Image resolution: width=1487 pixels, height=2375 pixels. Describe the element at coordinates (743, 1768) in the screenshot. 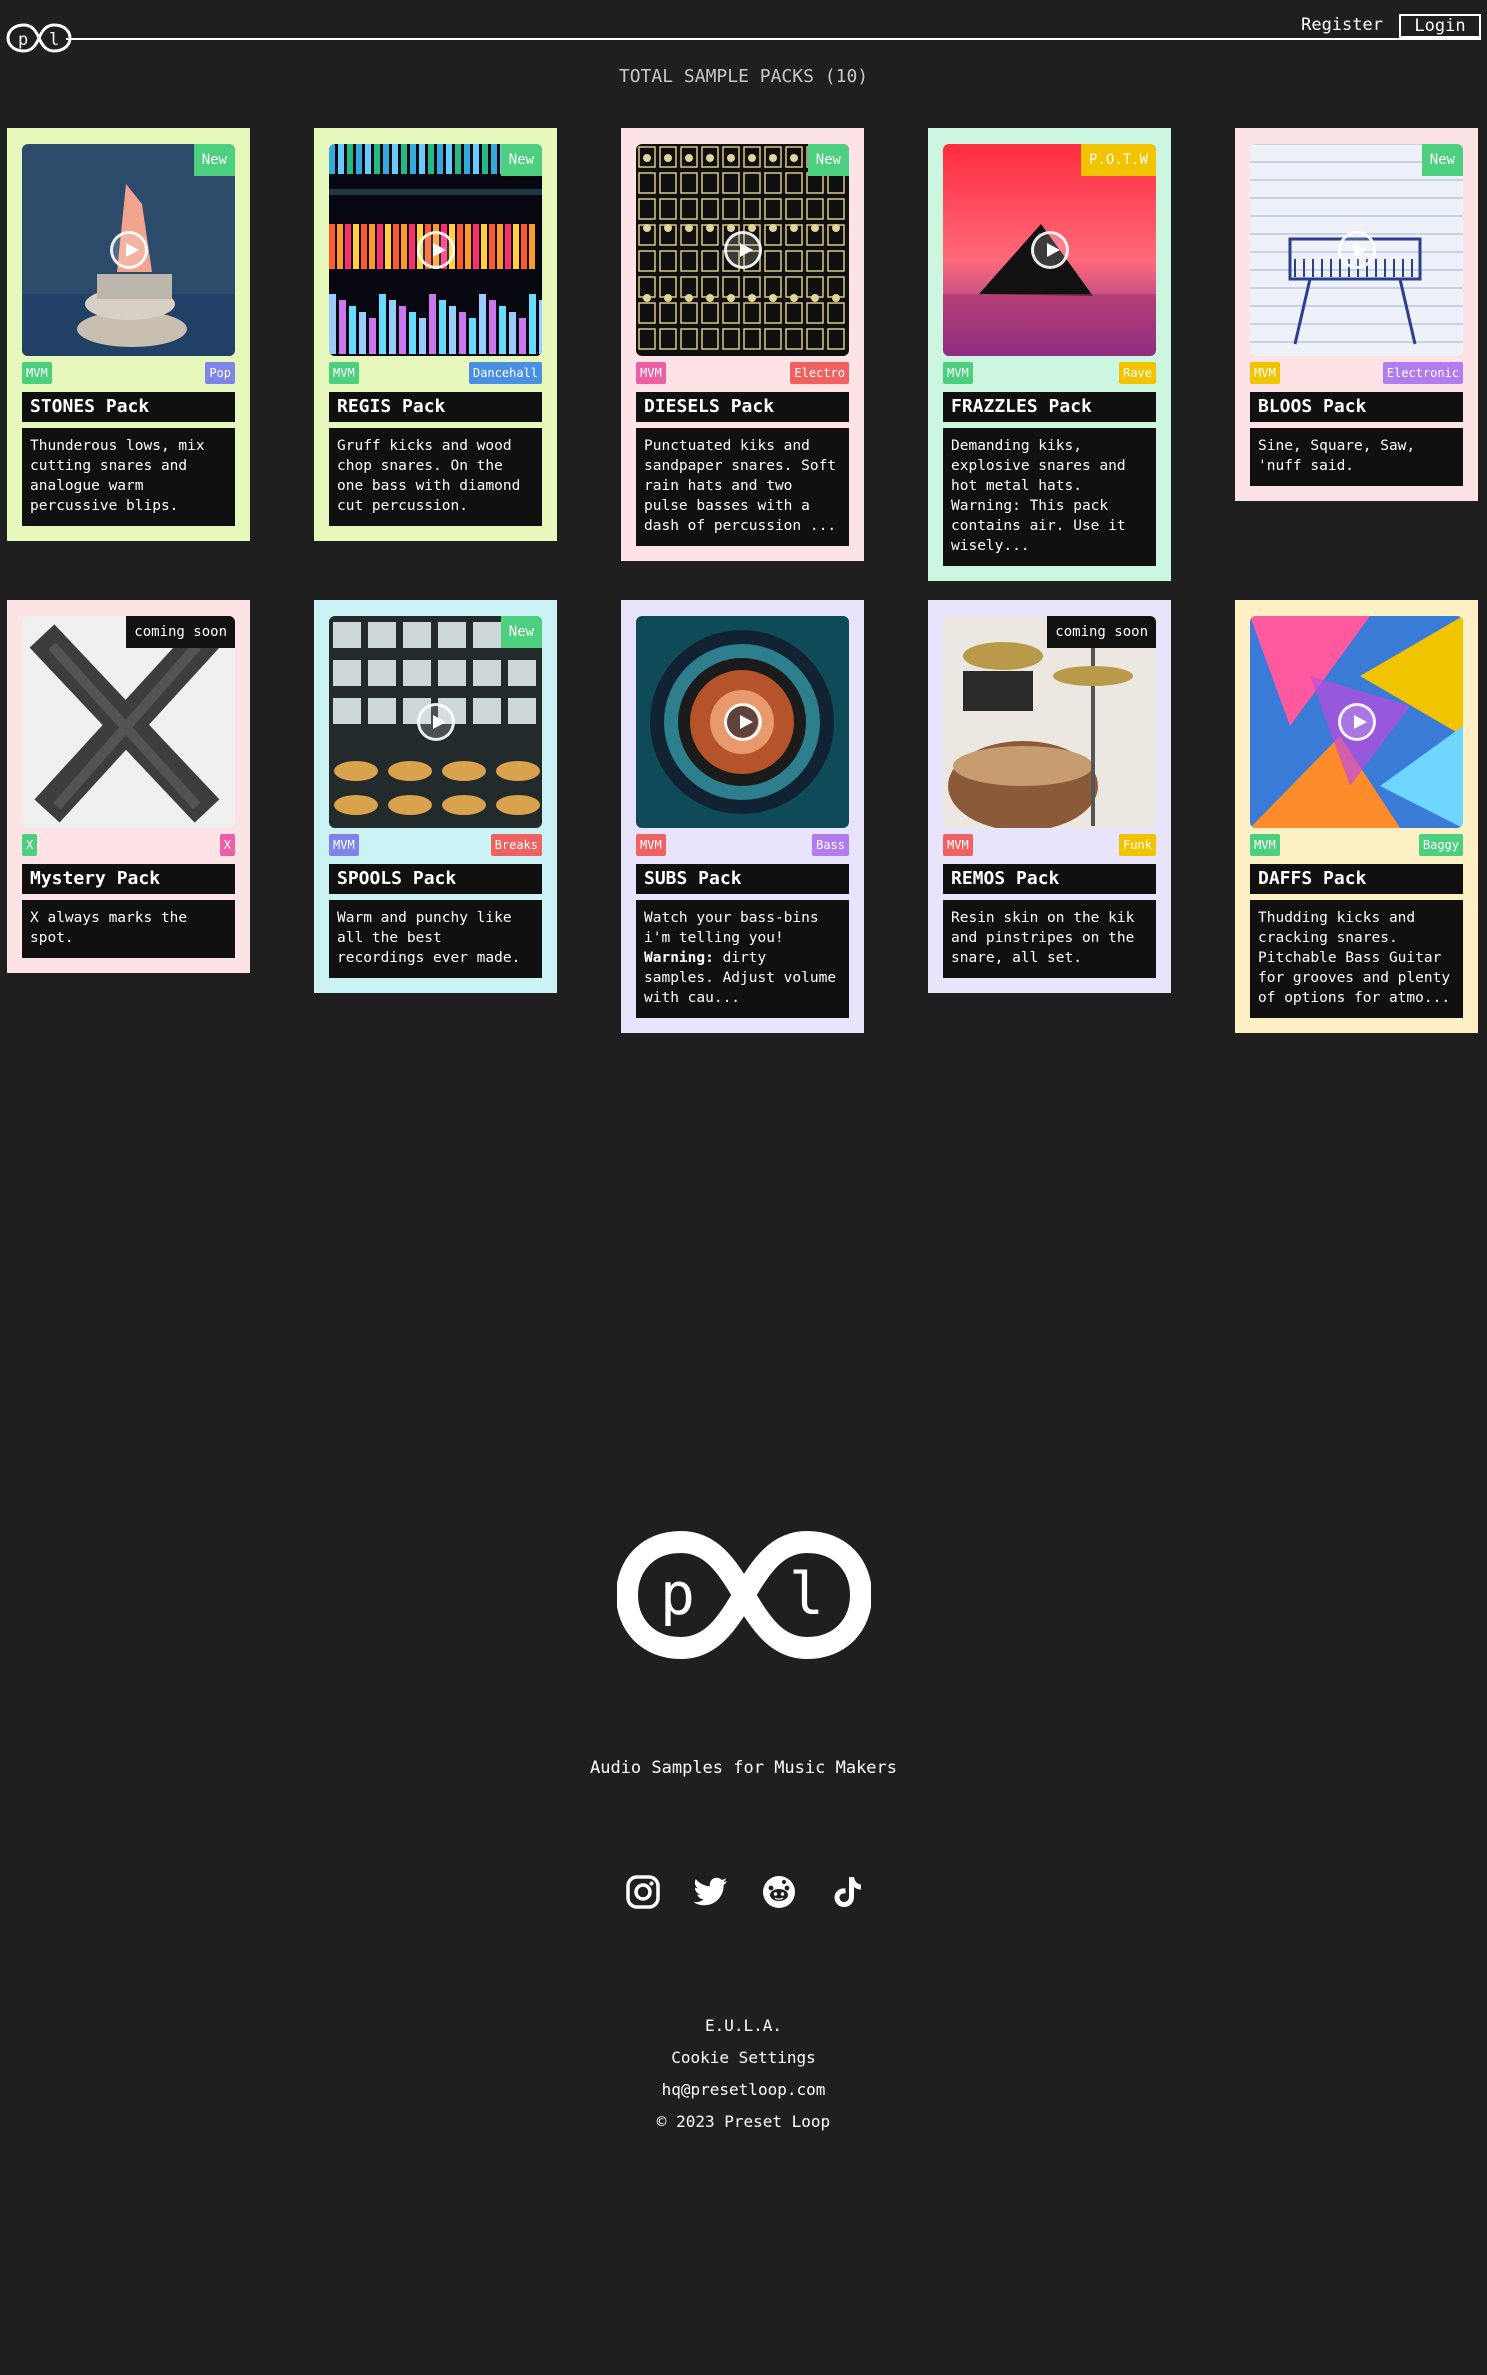

I see `tagline: Audio Samples for Music Makers` at that location.